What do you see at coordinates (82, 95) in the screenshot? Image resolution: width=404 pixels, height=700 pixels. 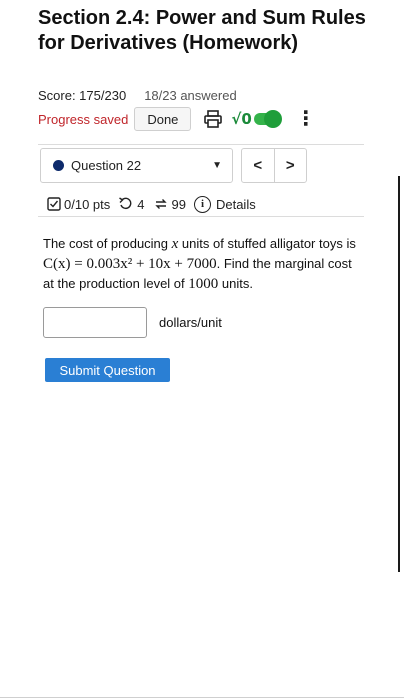 I see `score-text: Score: 175/230` at bounding box center [82, 95].